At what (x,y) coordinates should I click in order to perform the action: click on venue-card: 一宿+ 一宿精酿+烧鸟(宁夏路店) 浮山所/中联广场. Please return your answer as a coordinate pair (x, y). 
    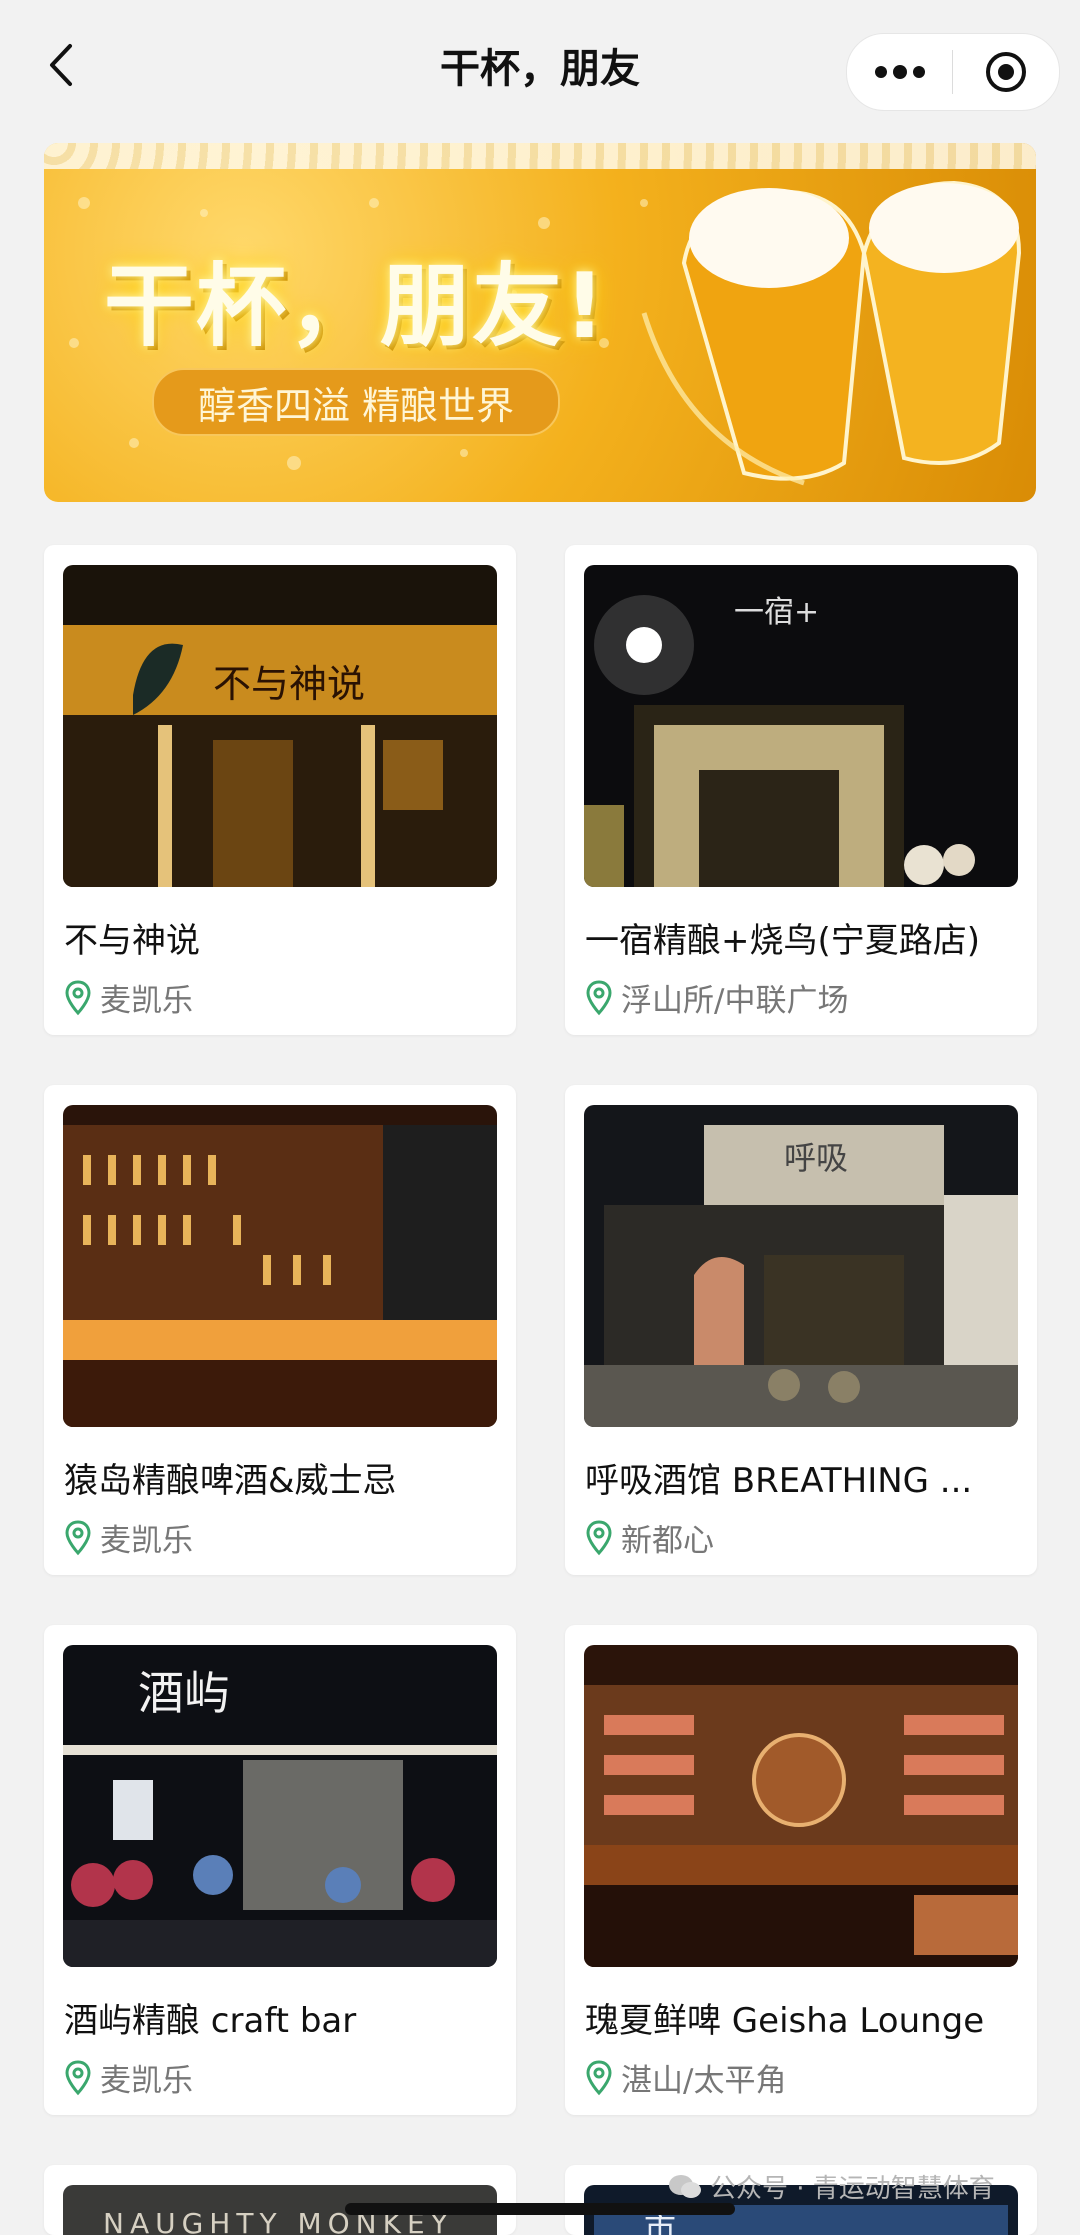
    Looking at the image, I should click on (801, 790).